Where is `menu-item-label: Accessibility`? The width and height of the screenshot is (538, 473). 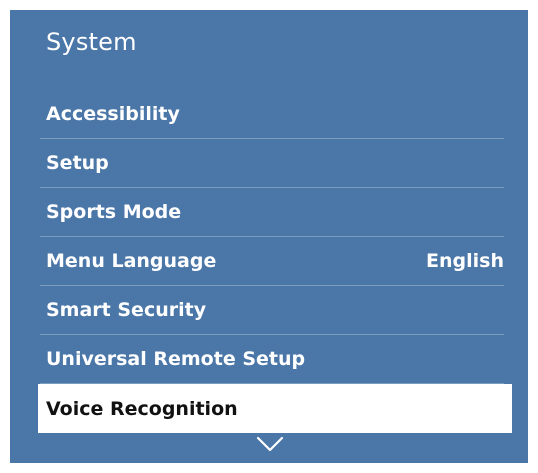 menu-item-label: Accessibility is located at coordinates (113, 114).